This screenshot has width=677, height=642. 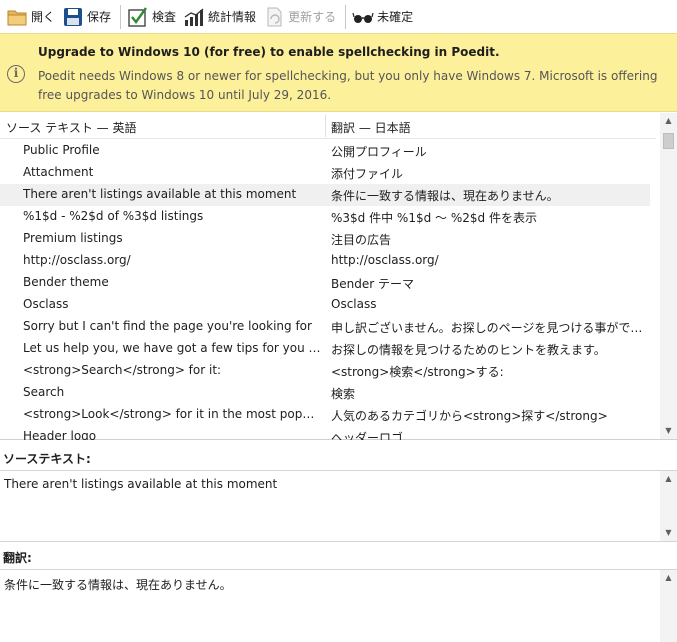 What do you see at coordinates (395, 17) in the screenshot?
I see `fuzzy-label: 未確定` at bounding box center [395, 17].